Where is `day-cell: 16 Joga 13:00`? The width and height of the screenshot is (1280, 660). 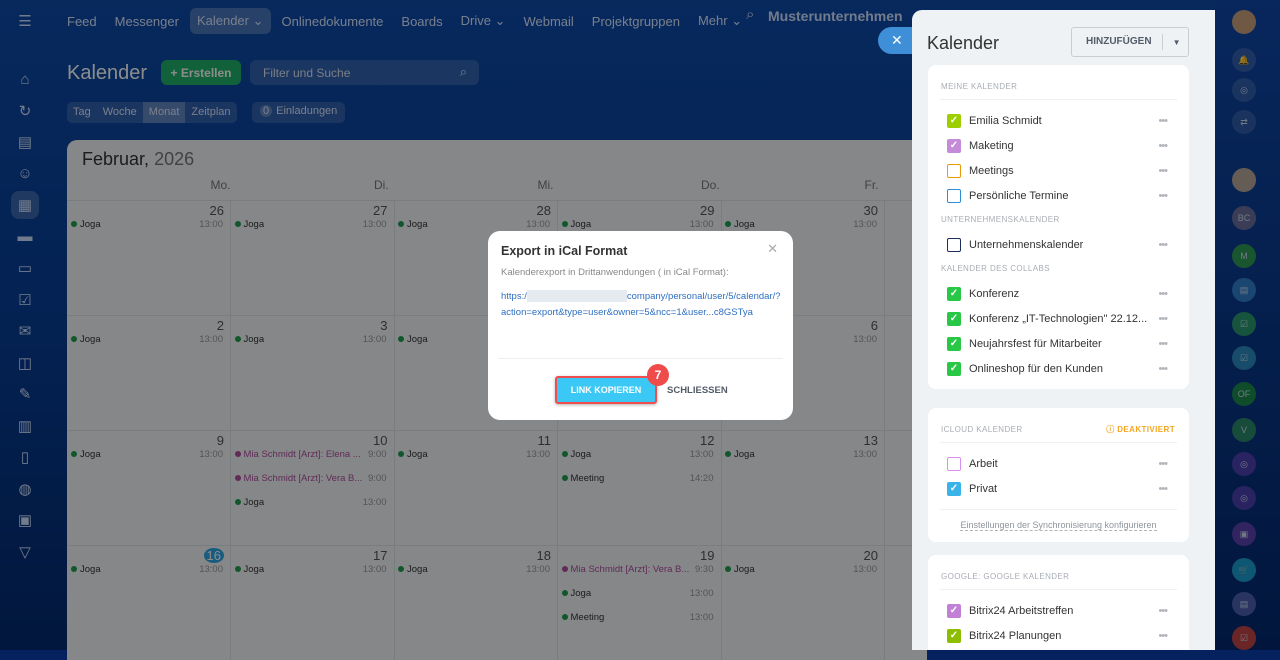
day-cell: 16 Joga 13:00 is located at coordinates (149, 602).